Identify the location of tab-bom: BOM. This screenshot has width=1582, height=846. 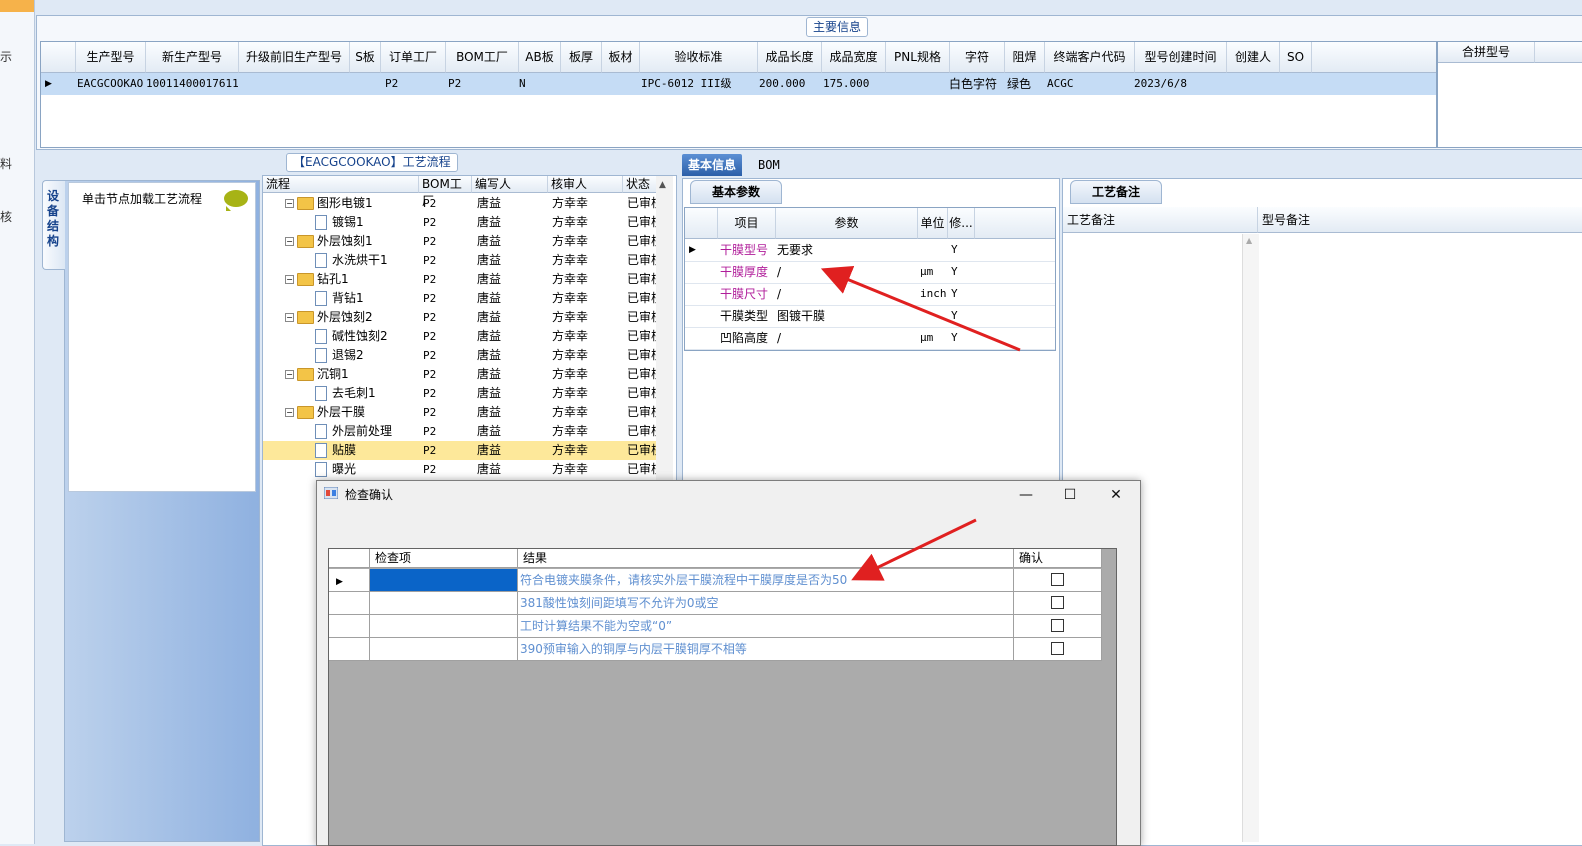
(769, 165).